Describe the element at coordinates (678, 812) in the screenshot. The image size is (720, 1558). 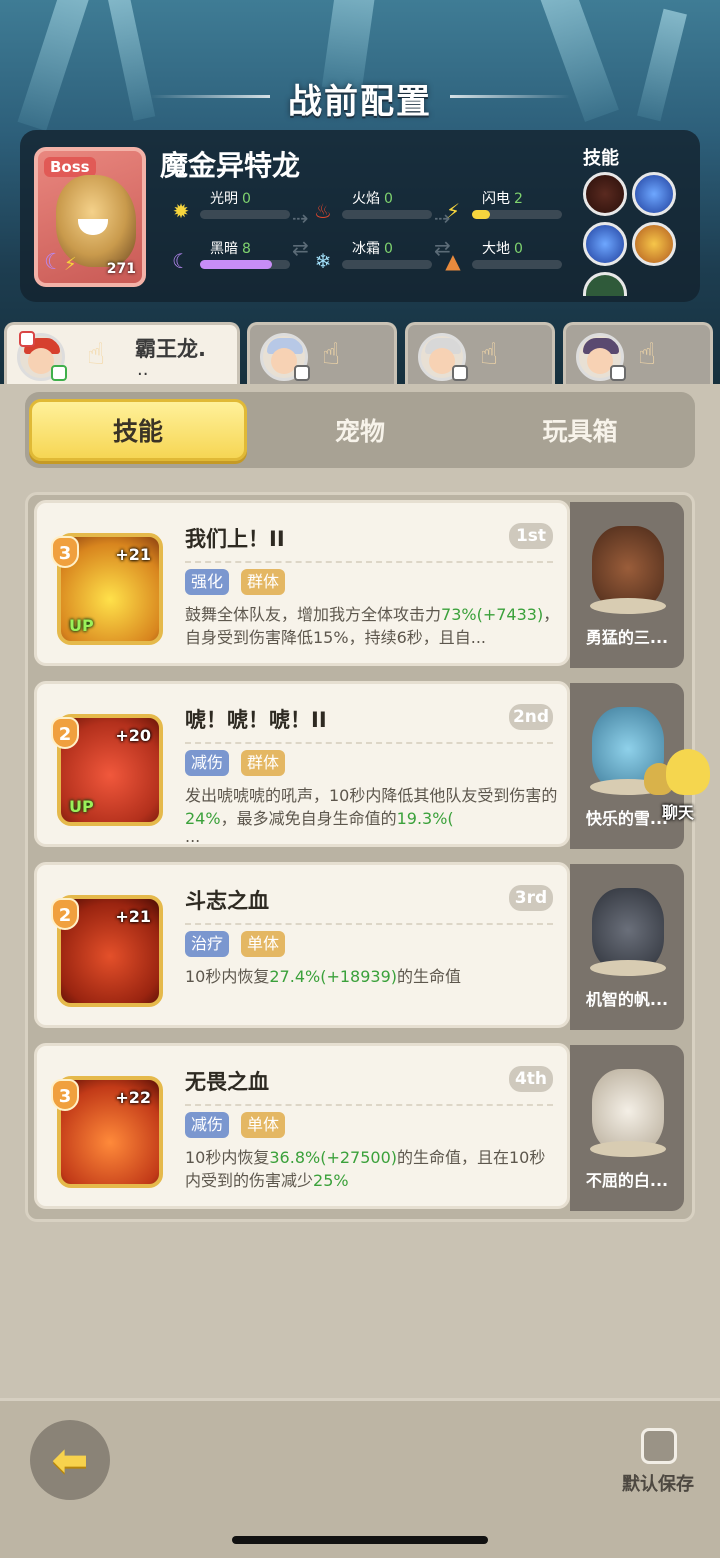
I see `chat-label: 聊天` at that location.